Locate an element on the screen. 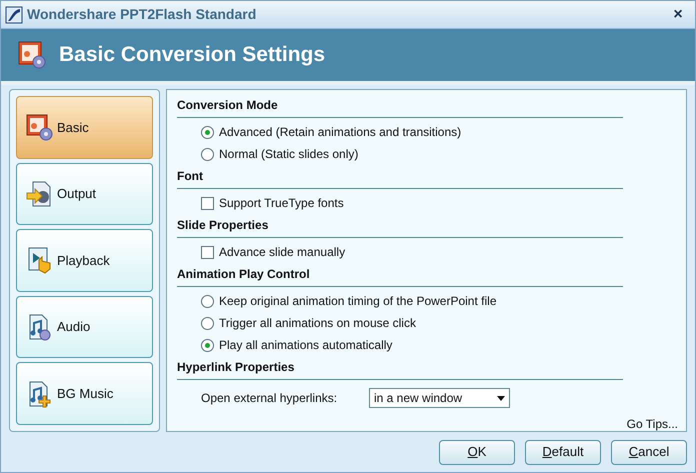 The height and width of the screenshot is (473, 696). section-heading: Slide Properties is located at coordinates (400, 227).